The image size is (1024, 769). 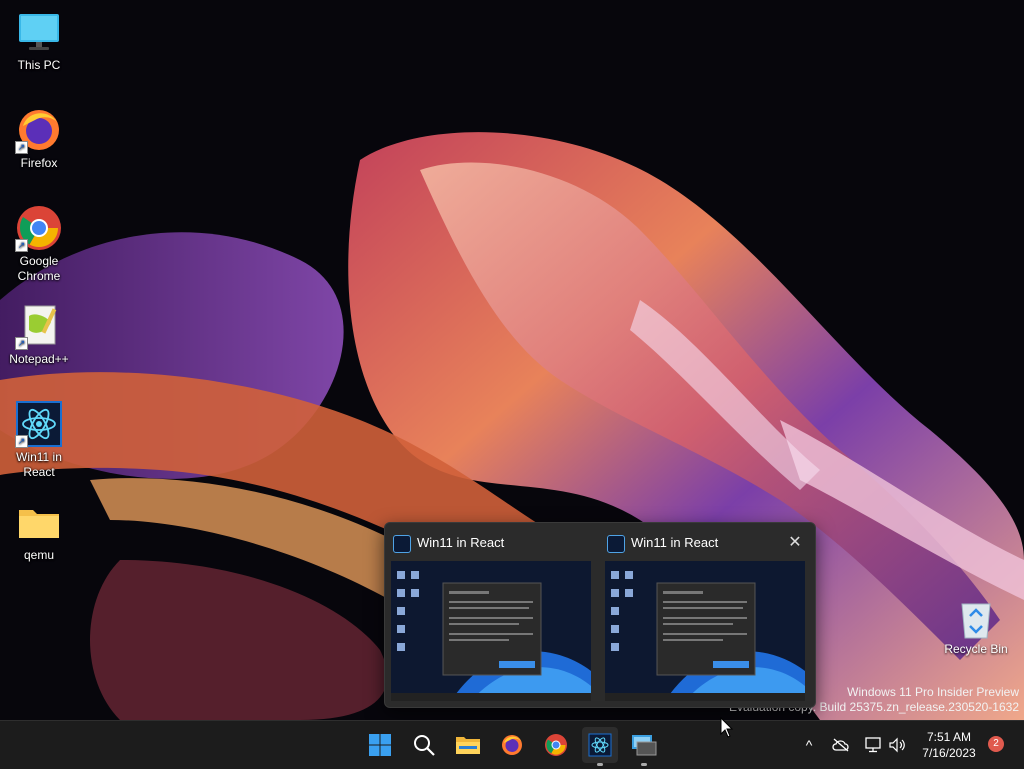 What do you see at coordinates (996, 744) in the screenshot?
I see `notification-badge: 2` at bounding box center [996, 744].